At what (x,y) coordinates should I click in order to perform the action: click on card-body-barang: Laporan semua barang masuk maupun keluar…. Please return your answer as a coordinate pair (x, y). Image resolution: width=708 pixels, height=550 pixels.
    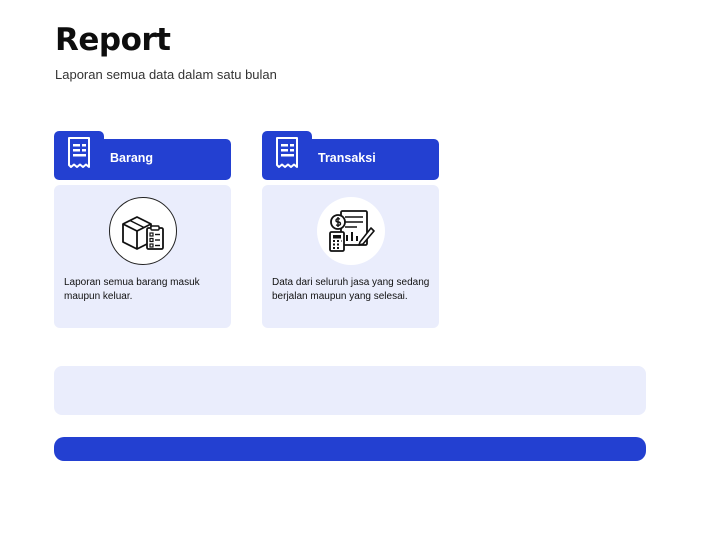
    Looking at the image, I should click on (142, 256).